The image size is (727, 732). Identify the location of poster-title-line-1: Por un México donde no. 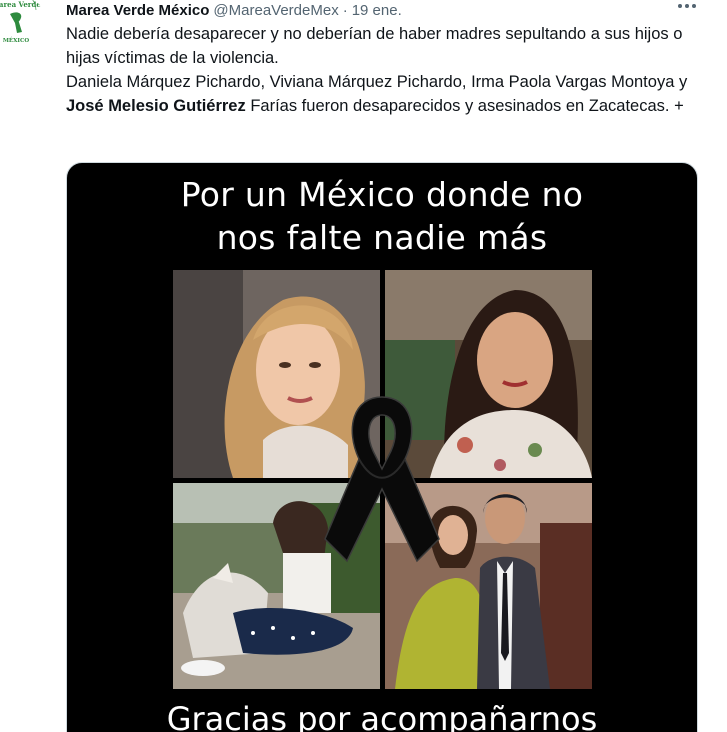
(382, 194).